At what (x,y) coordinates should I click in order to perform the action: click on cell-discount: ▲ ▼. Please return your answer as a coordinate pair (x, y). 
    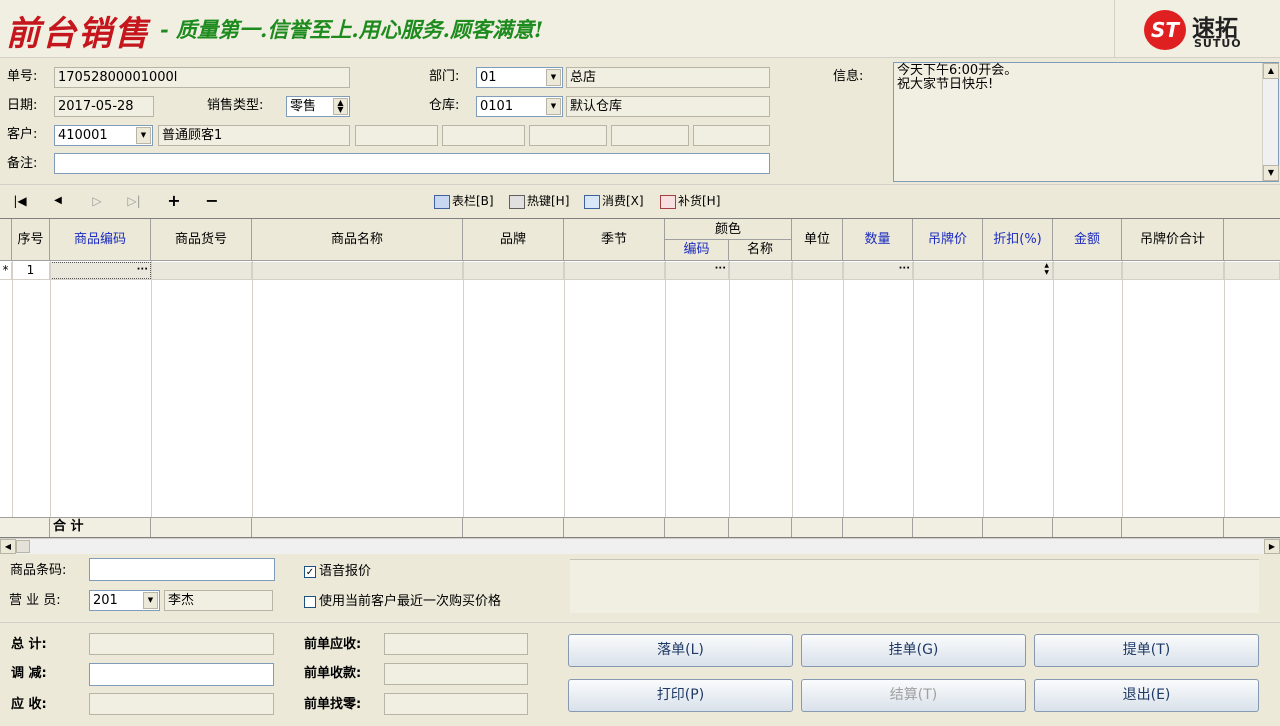
    Looking at the image, I should click on (1018, 270).